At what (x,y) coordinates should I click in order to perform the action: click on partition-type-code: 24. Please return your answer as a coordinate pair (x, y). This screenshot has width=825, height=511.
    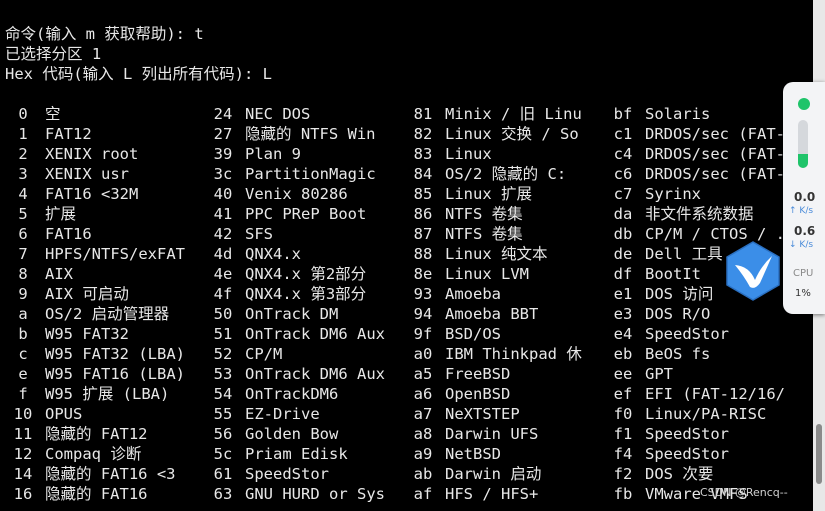
    Looking at the image, I should click on (223, 114).